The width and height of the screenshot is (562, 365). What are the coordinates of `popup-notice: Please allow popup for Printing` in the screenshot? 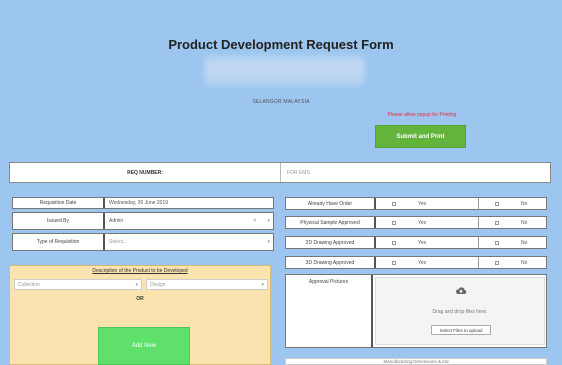 It's located at (422, 115).